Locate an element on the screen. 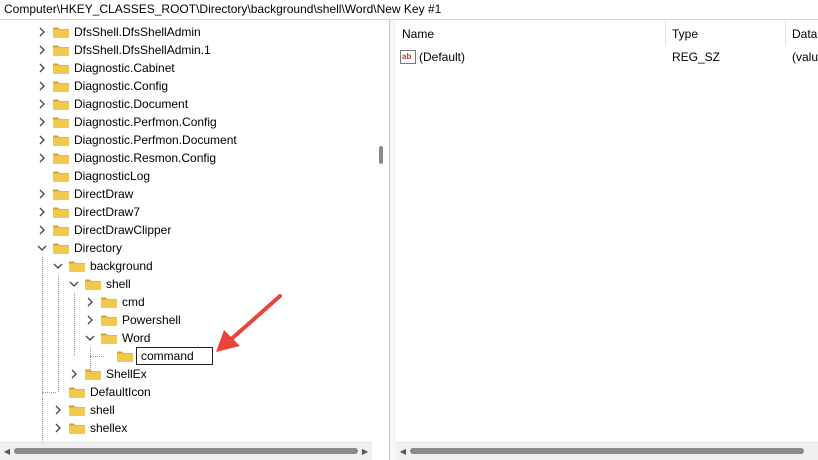 The image size is (818, 460). tree-item: Diagnostic.Perfmon.Config is located at coordinates (126, 122).